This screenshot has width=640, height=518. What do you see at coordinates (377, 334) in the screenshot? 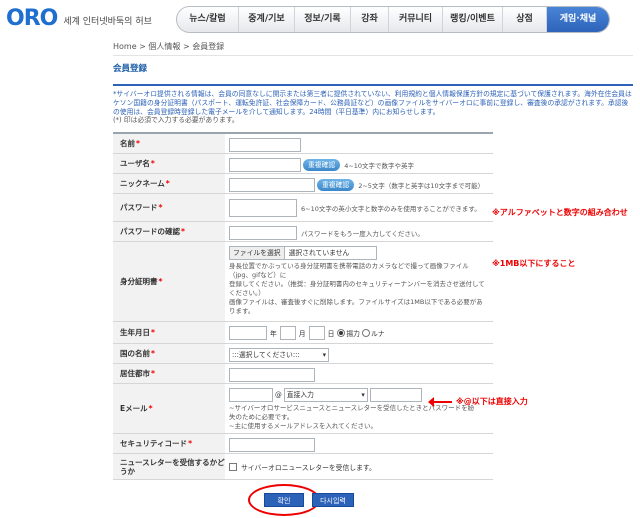
I see `lunar-label: ルナ` at bounding box center [377, 334].